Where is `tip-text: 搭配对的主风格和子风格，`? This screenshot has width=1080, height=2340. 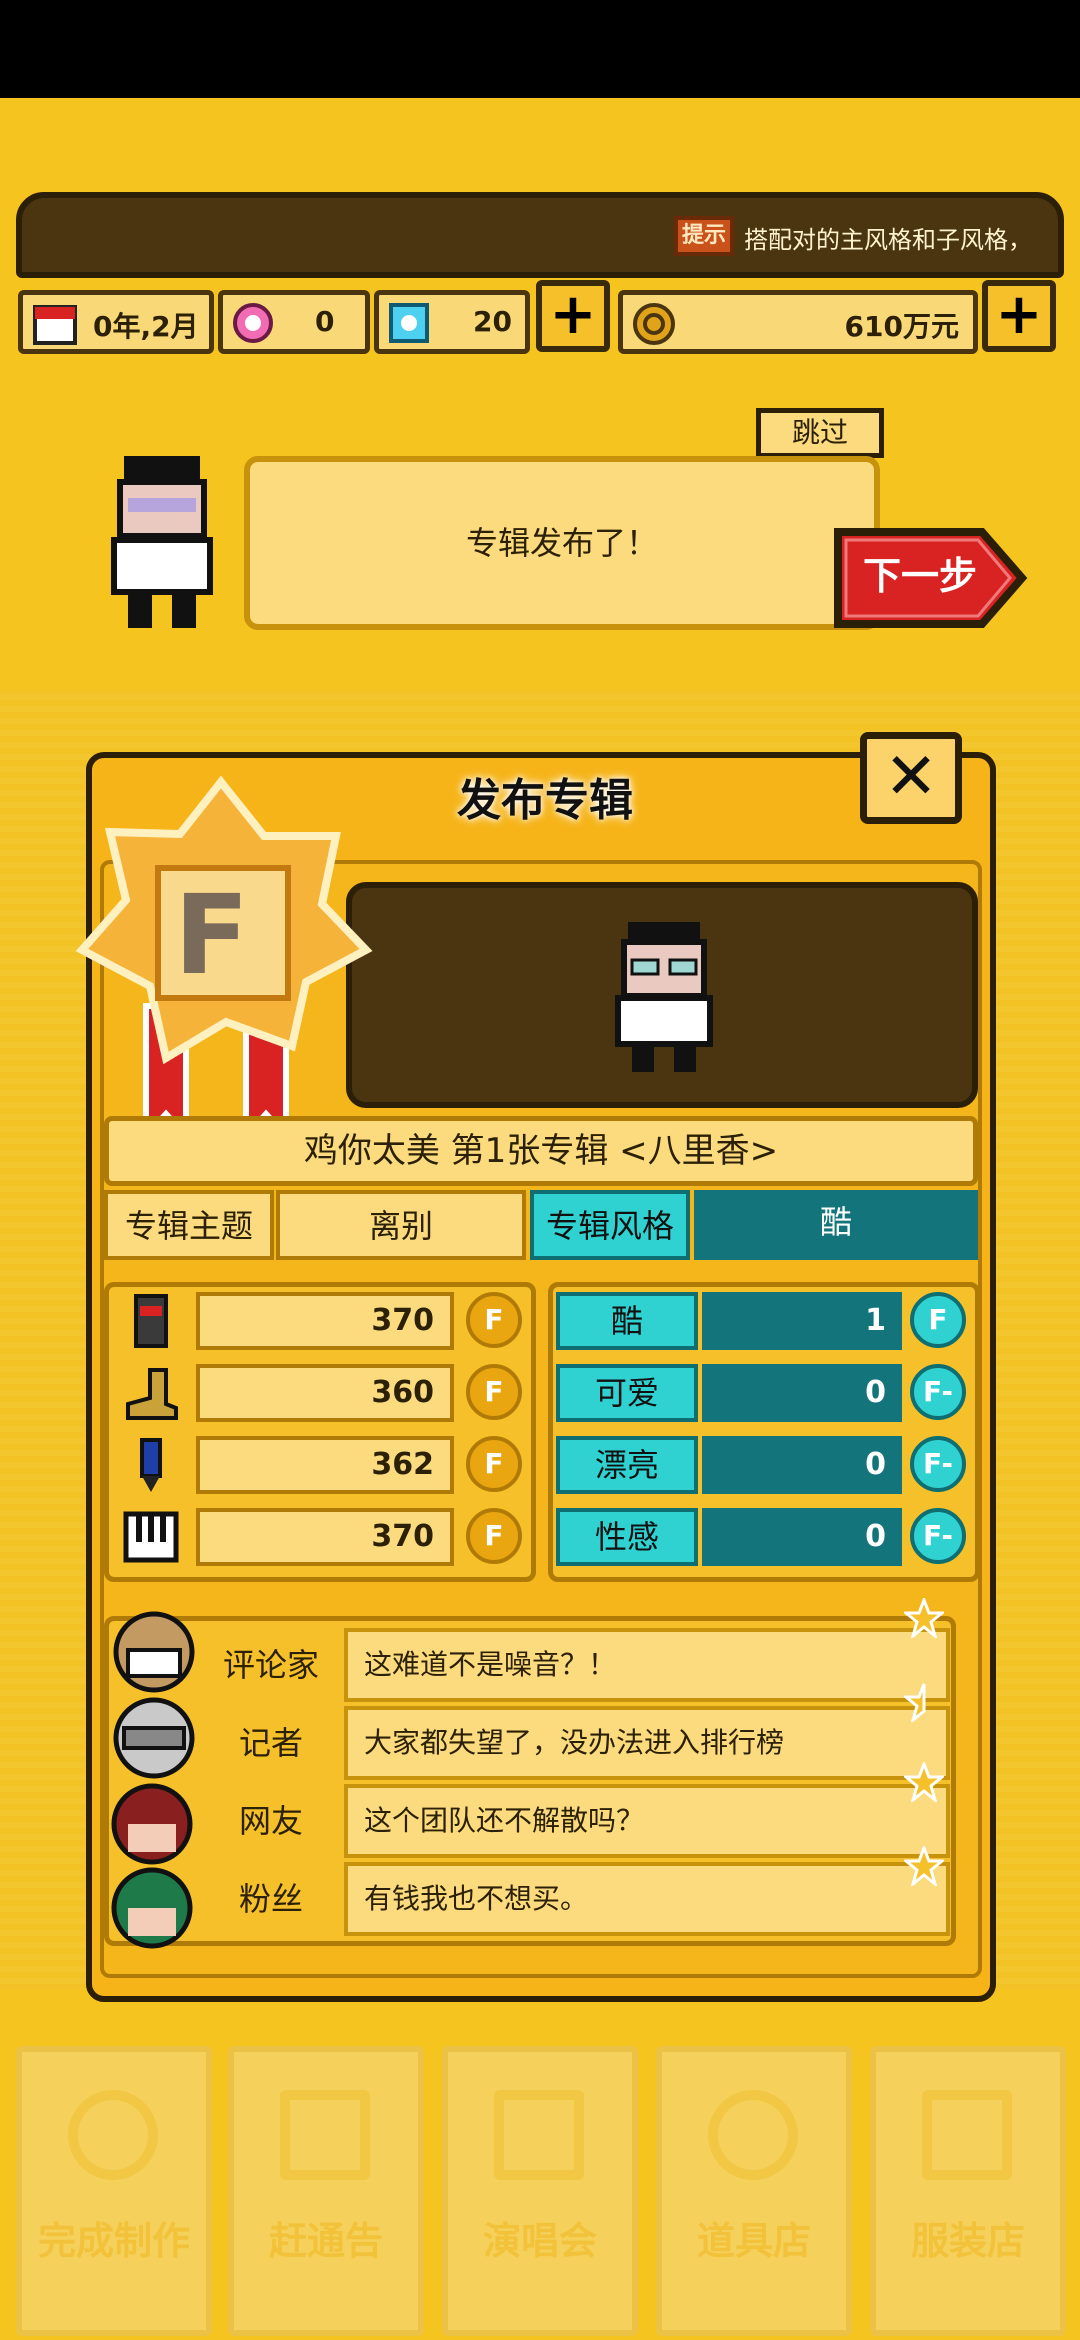 tip-text: 搭配对的主风格和子风格， is located at coordinates (888, 240).